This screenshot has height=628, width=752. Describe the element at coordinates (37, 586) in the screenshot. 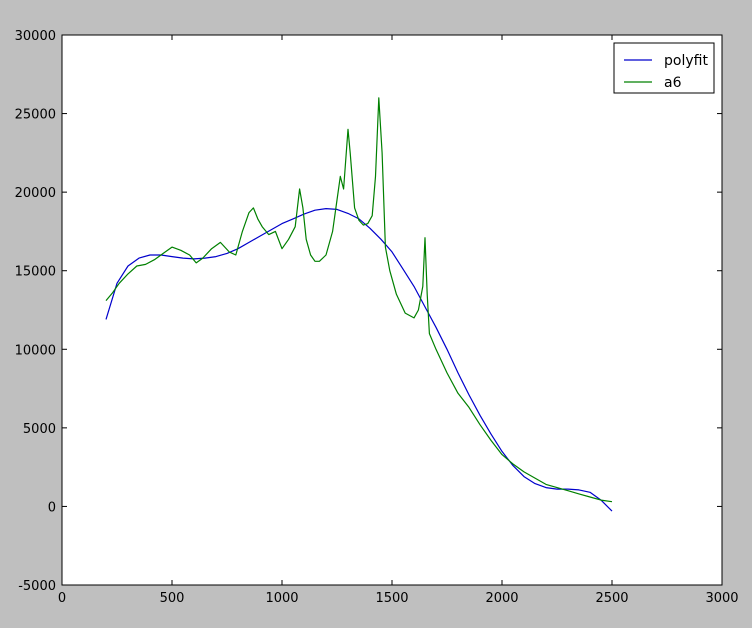

I see `y-tick-label: -5000` at that location.